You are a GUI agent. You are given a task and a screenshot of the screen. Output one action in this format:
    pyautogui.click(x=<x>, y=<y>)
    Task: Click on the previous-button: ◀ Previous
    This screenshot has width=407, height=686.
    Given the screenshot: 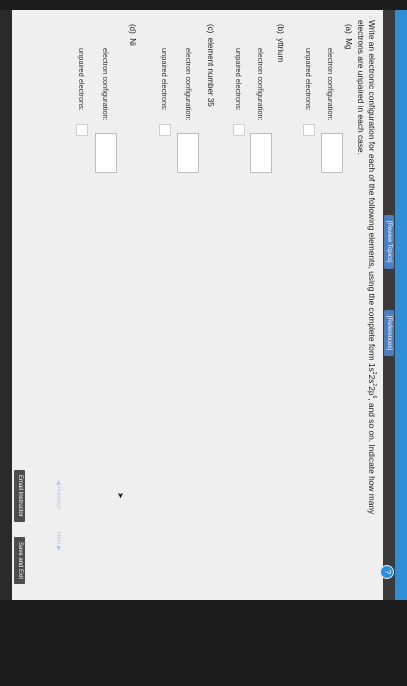 What is the action you would take?
    pyautogui.click(x=58, y=495)
    